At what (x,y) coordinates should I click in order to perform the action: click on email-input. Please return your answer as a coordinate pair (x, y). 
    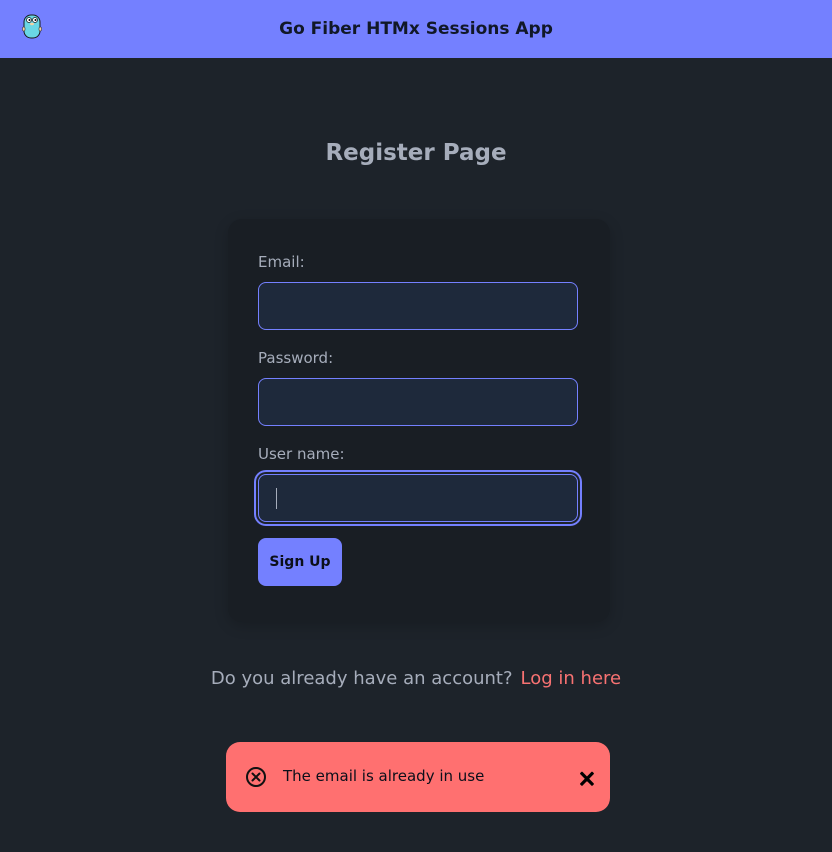
    Looking at the image, I should click on (418, 306).